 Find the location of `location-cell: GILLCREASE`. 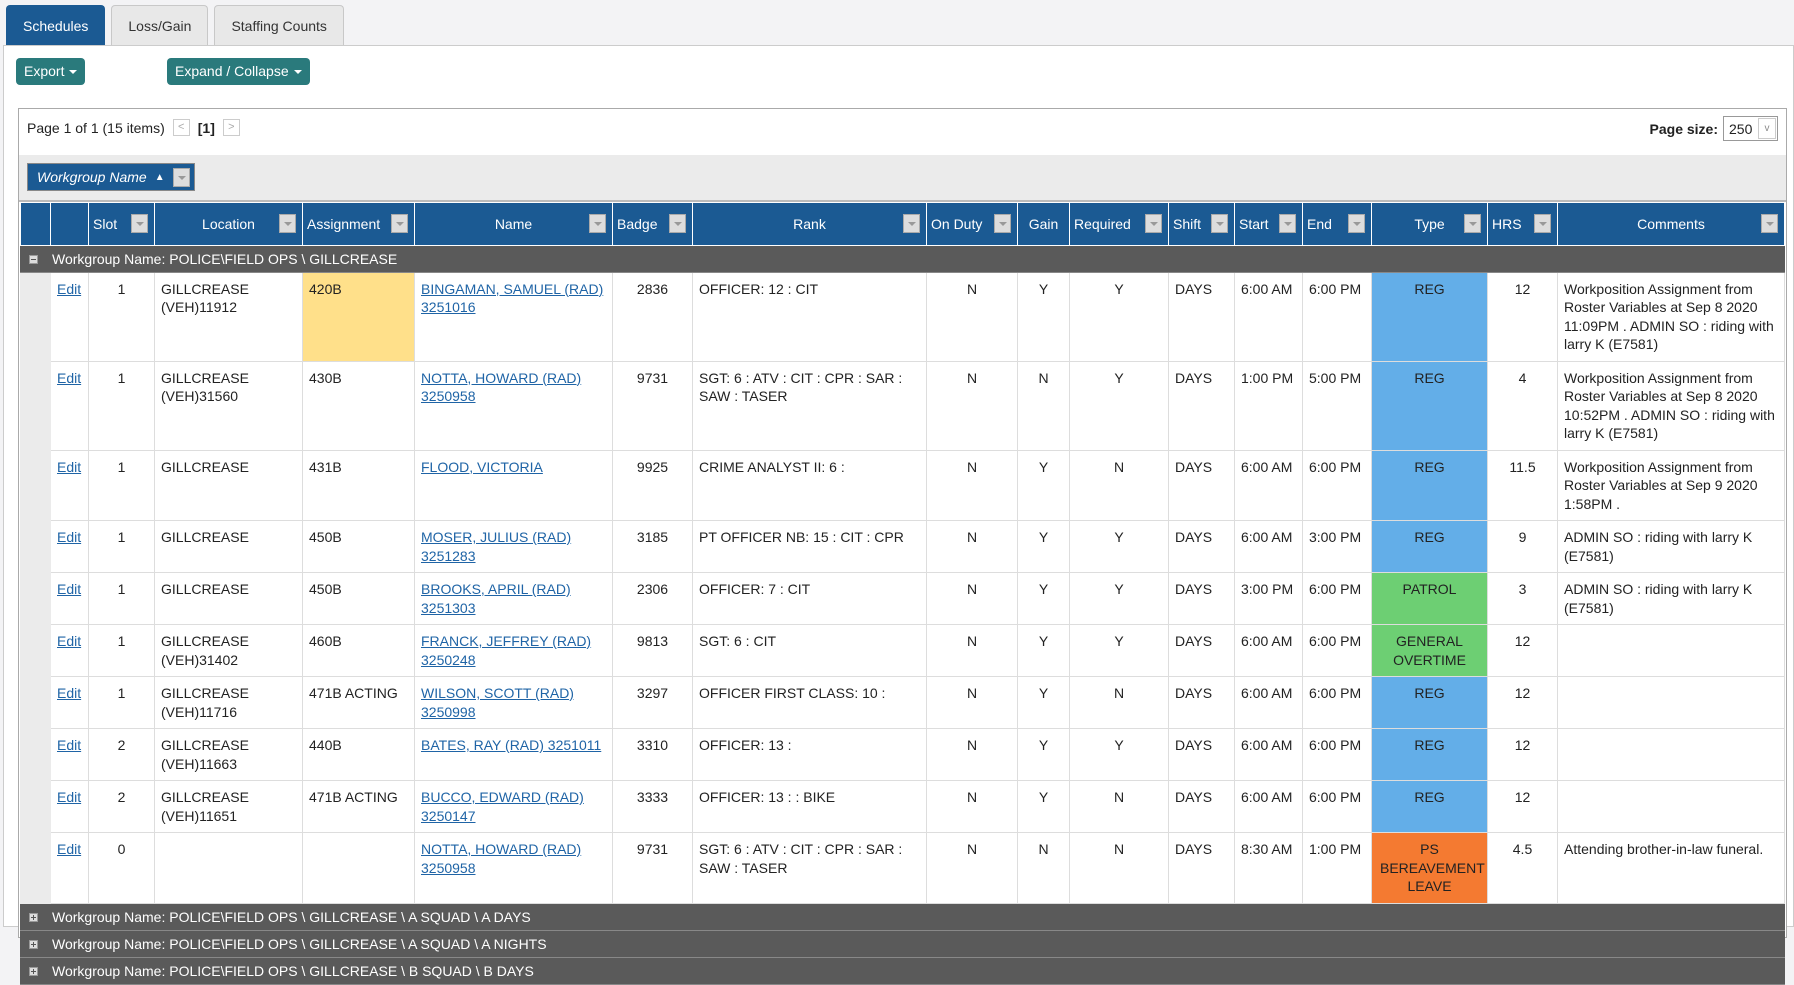

location-cell: GILLCREASE is located at coordinates (228, 546).